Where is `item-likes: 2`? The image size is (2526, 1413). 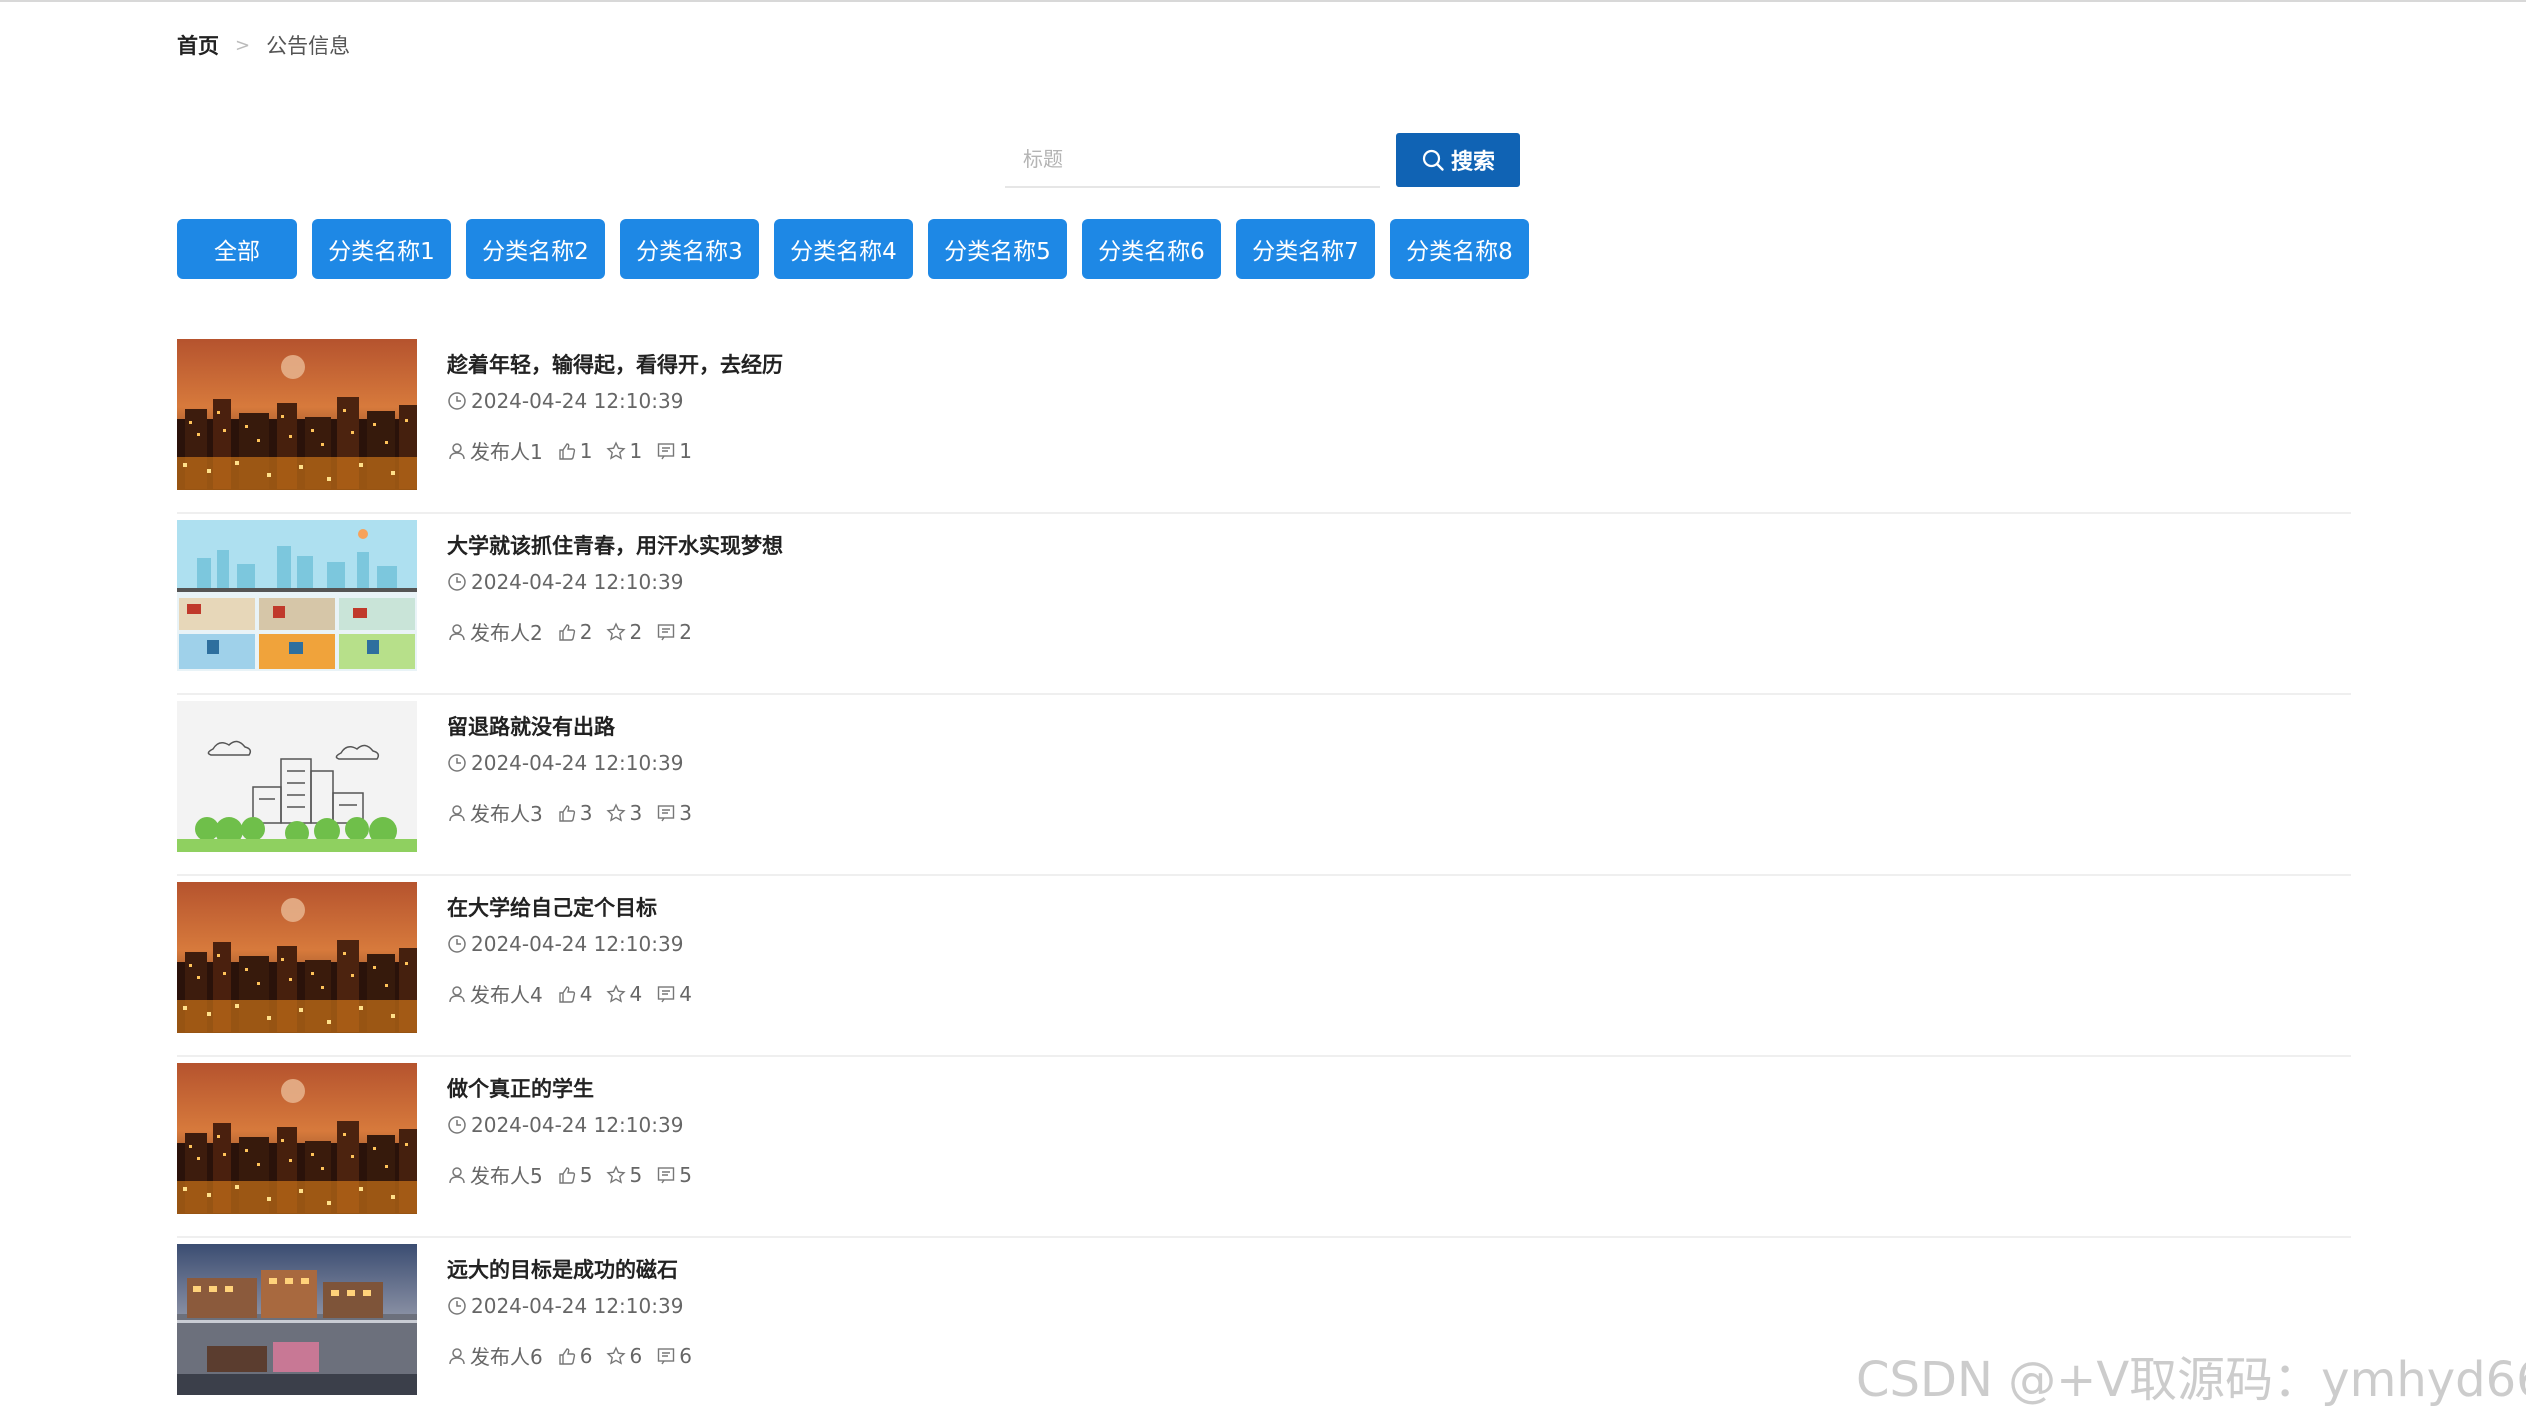
item-likes: 2 is located at coordinates (586, 631).